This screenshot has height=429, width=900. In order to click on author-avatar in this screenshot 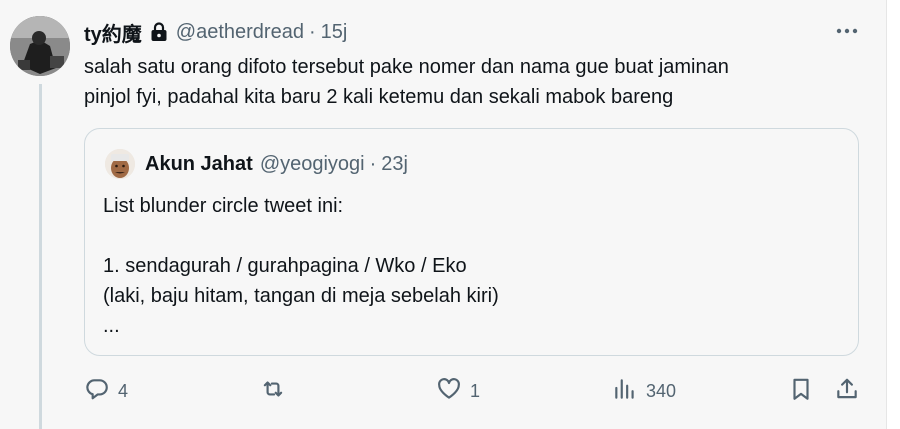, I will do `click(40, 46)`.